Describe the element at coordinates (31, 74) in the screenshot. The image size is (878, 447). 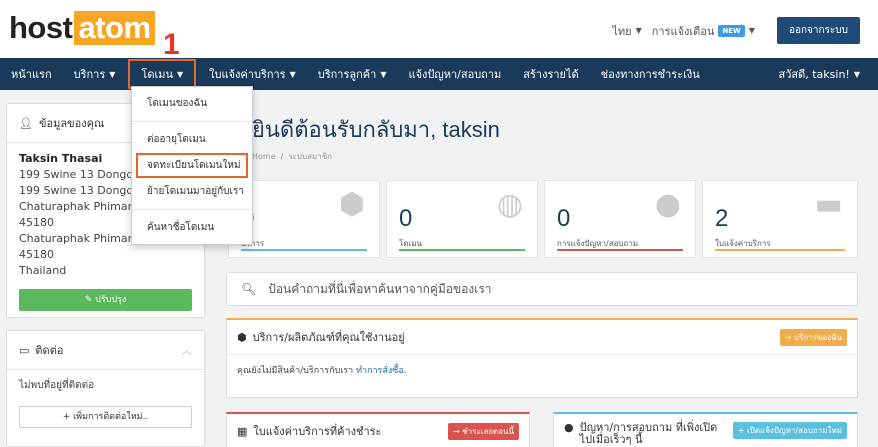
I see `nav-home: หน้าแรก` at that location.